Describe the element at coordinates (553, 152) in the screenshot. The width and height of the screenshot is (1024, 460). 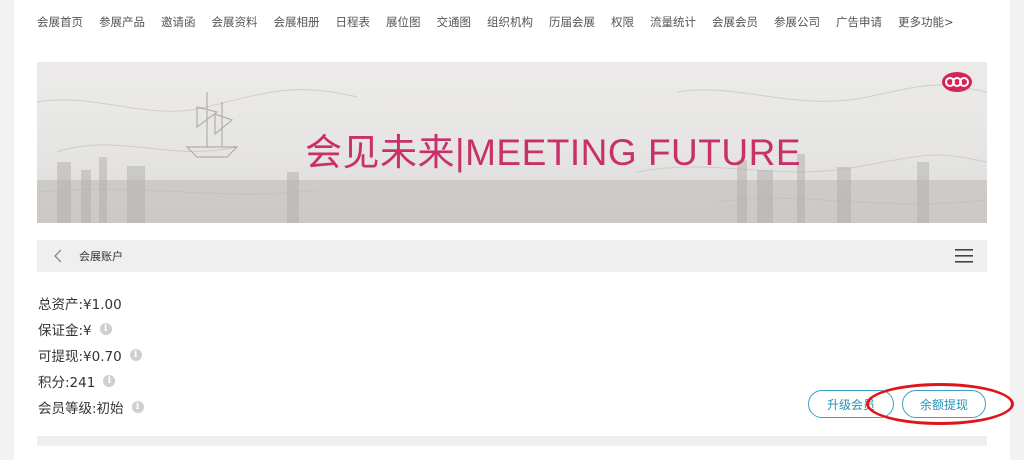
I see `banner-title: 会见未来|MEETING FUTURE` at that location.